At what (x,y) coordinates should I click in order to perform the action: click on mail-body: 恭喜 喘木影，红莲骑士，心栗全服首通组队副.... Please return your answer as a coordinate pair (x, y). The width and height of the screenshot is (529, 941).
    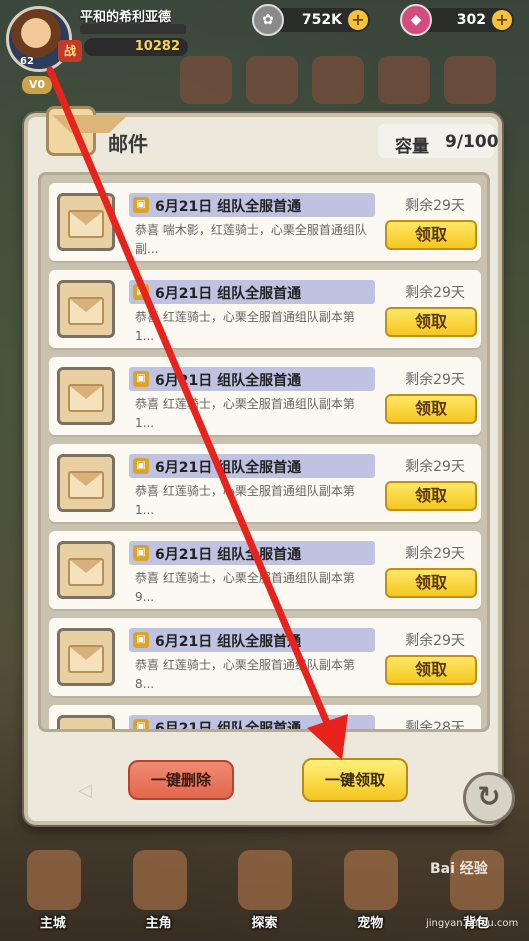
    Looking at the image, I should click on (251, 239).